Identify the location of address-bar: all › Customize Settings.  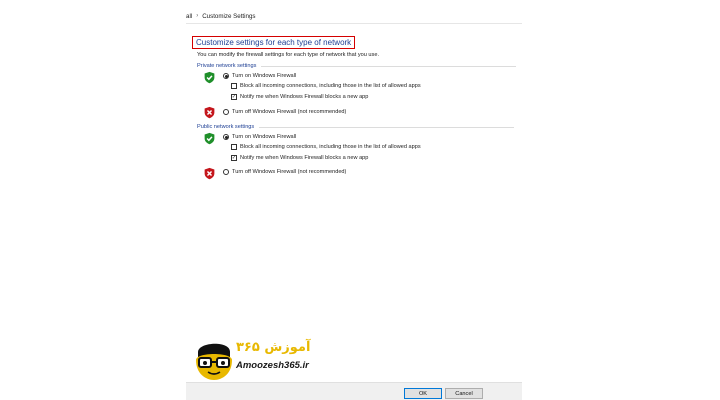
(354, 16).